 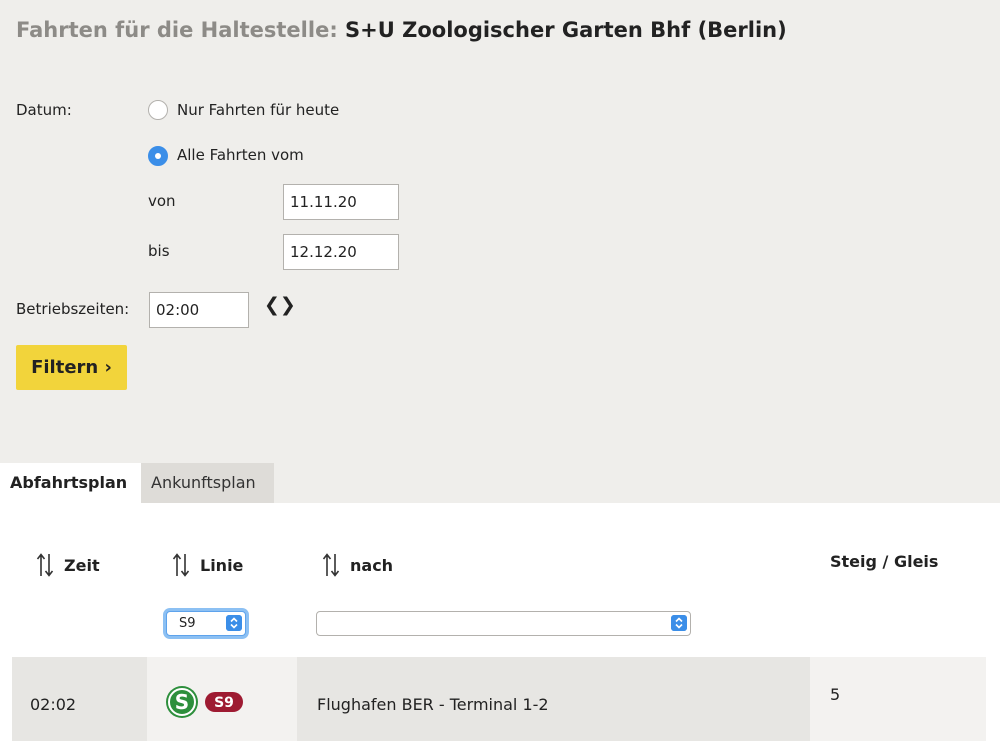 What do you see at coordinates (204, 702) in the screenshot?
I see `s-bahn-logo-icon: S S9` at bounding box center [204, 702].